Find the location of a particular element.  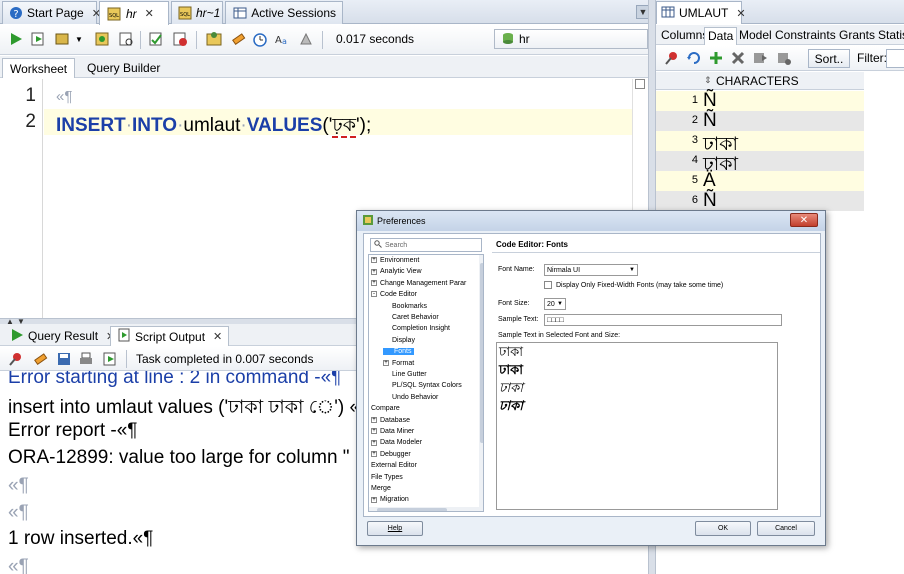

tree-item: + Analytic View is located at coordinates (396, 271).